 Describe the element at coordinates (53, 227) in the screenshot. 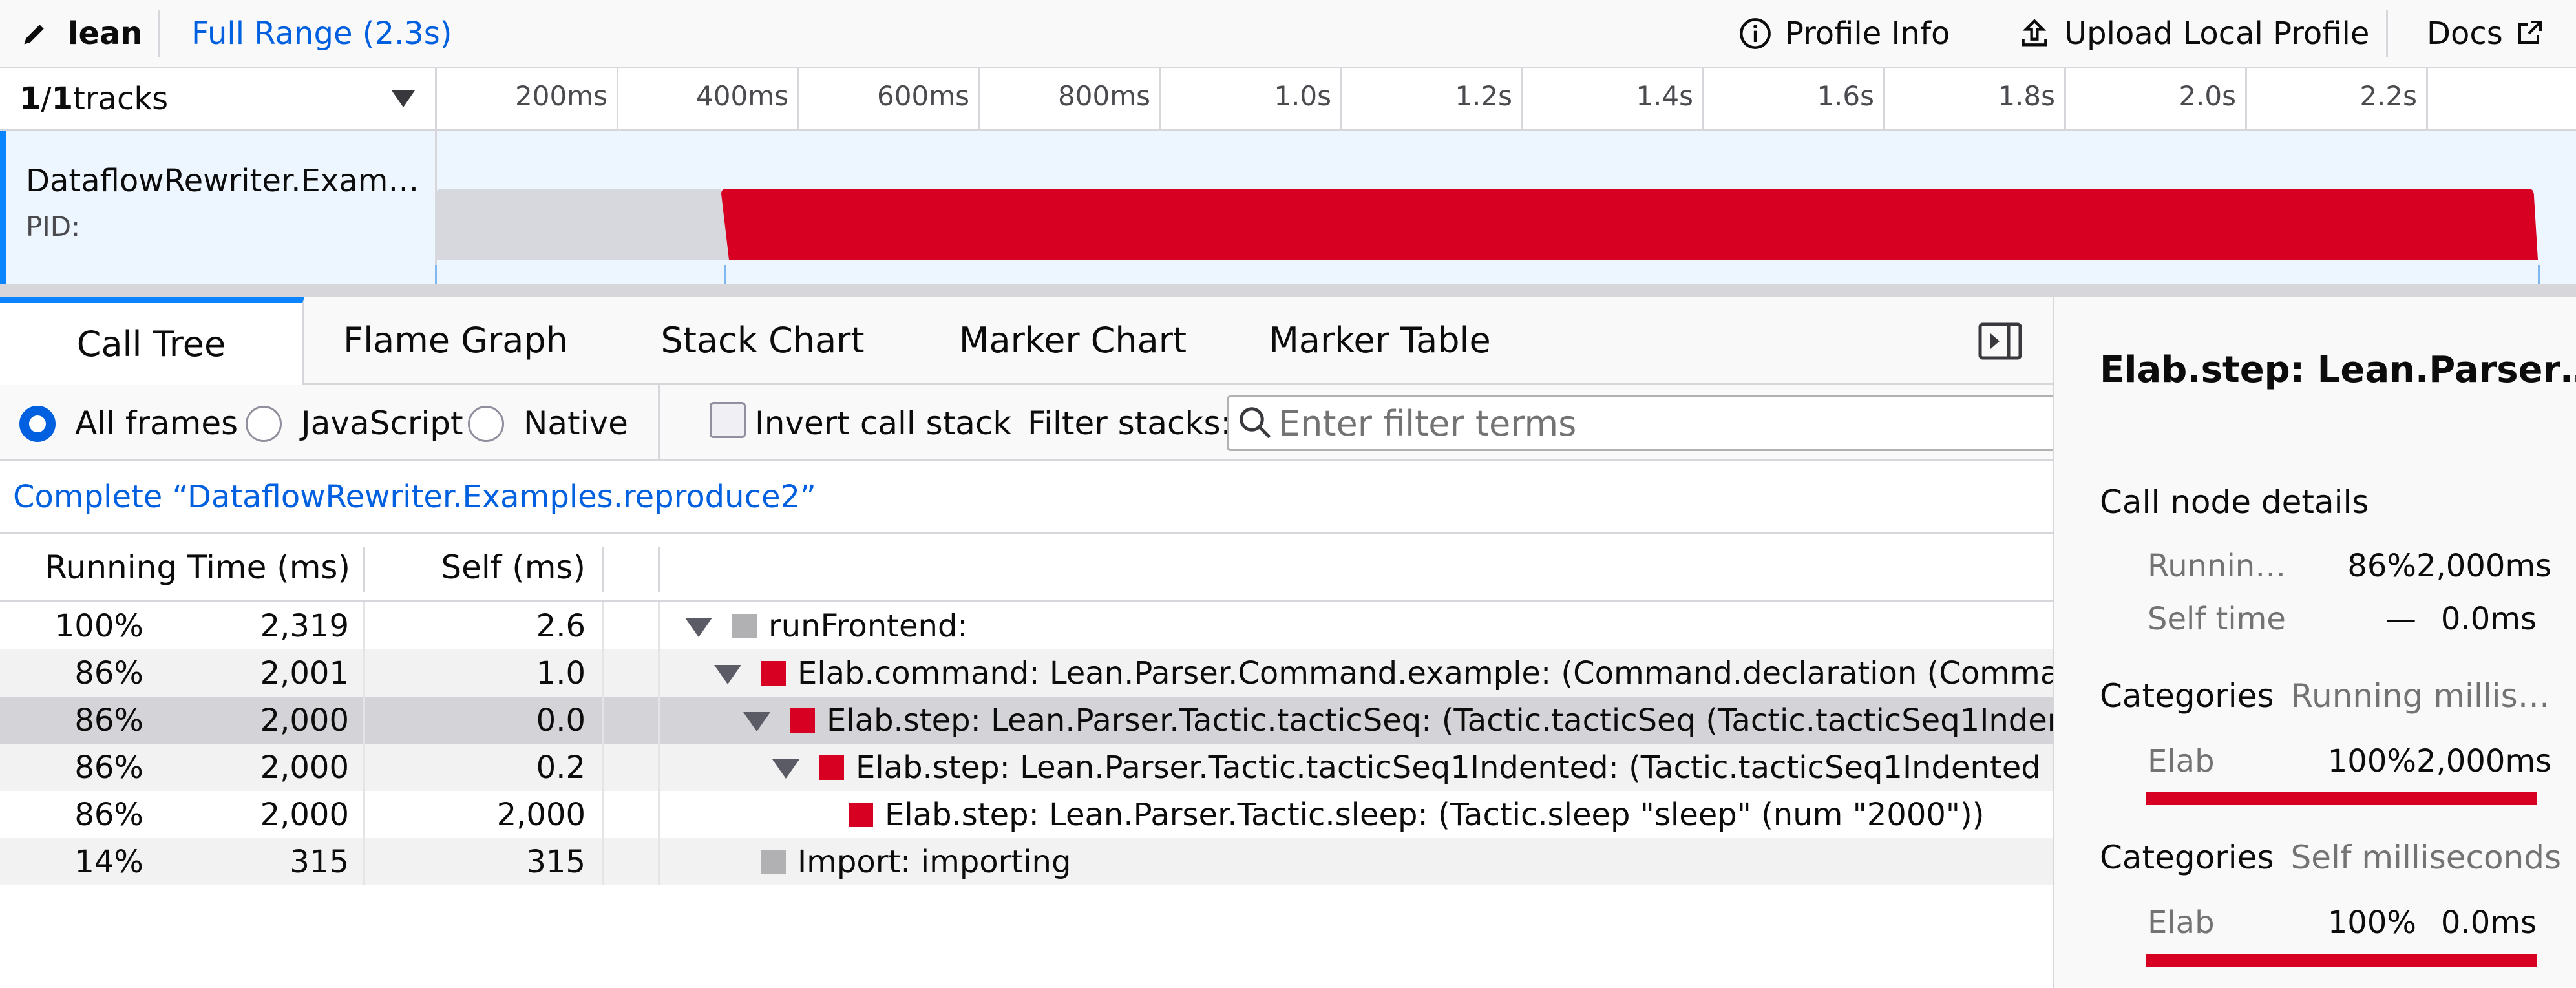

I see `track-pid: PID:` at that location.